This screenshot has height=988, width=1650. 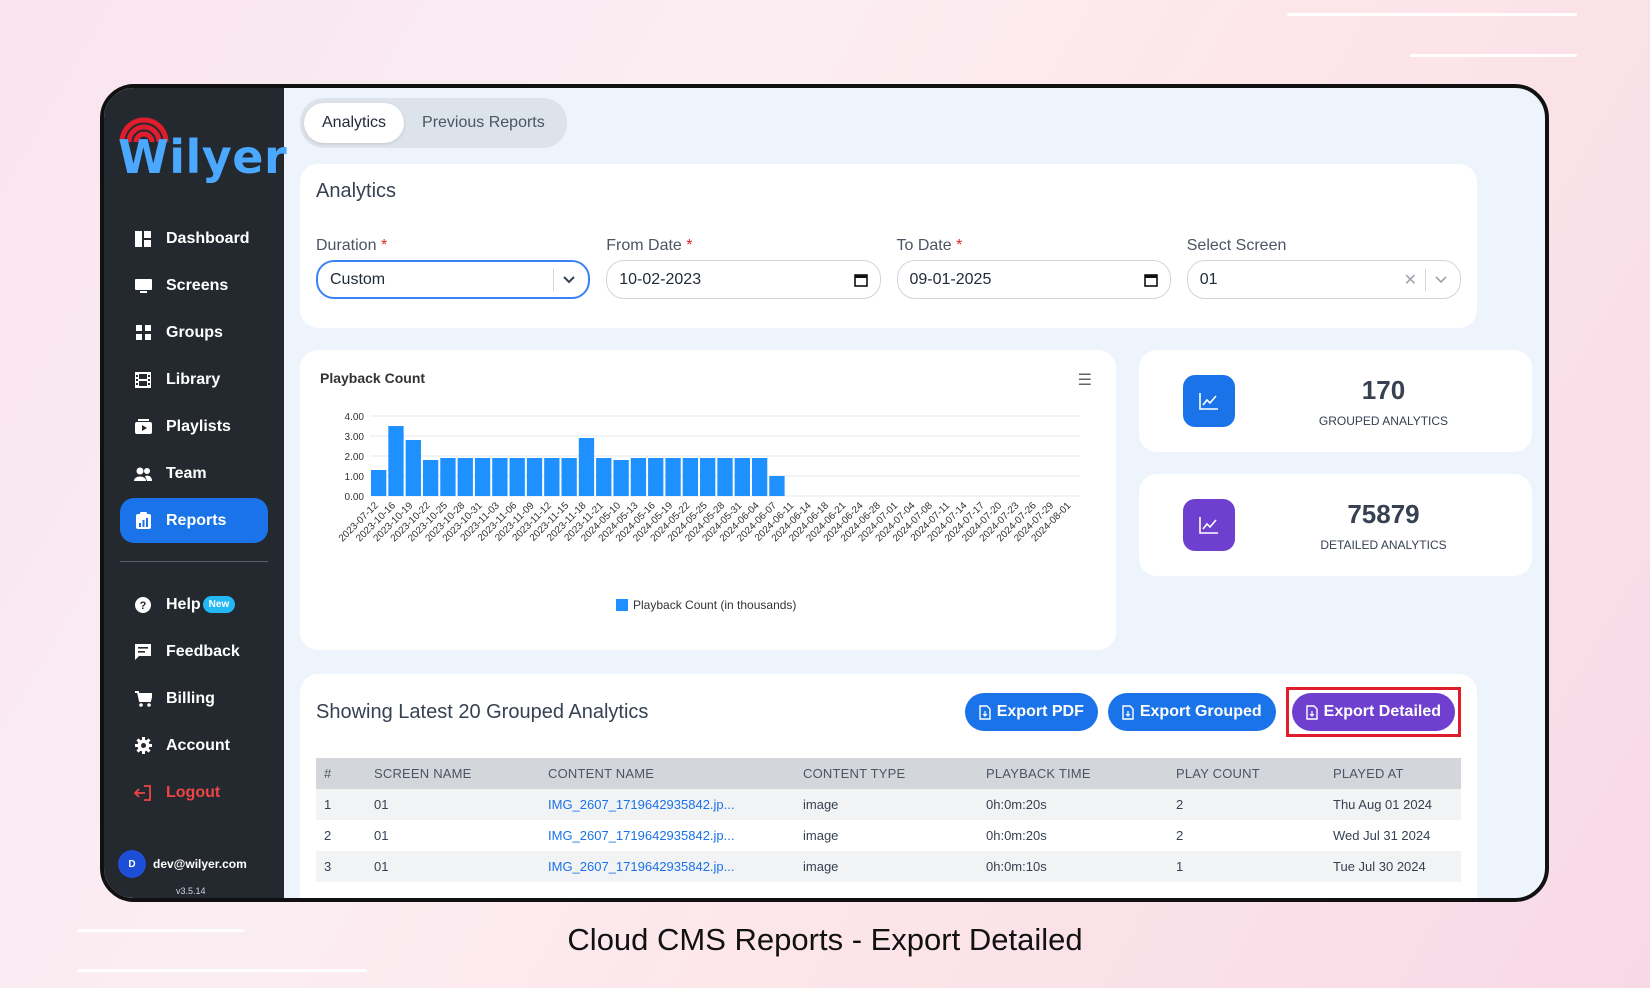 I want to click on sidebar-item-playlists: Playlists, so click(x=194, y=426).